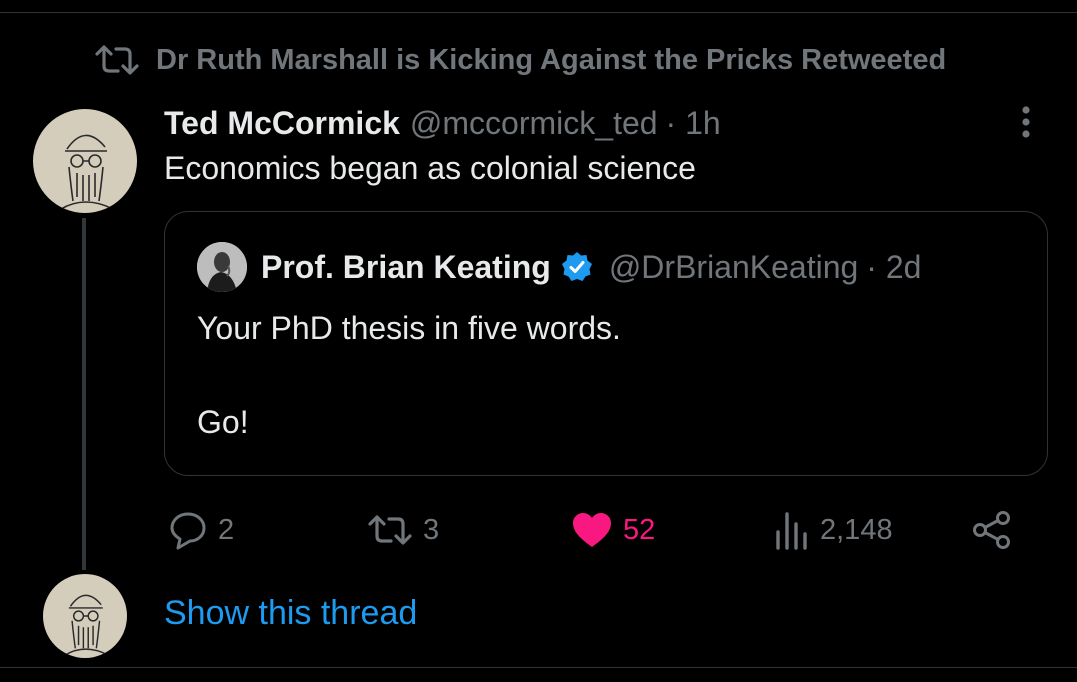  Describe the element at coordinates (223, 422) in the screenshot. I see `quoted-tweet-text-line-2: Go!` at that location.